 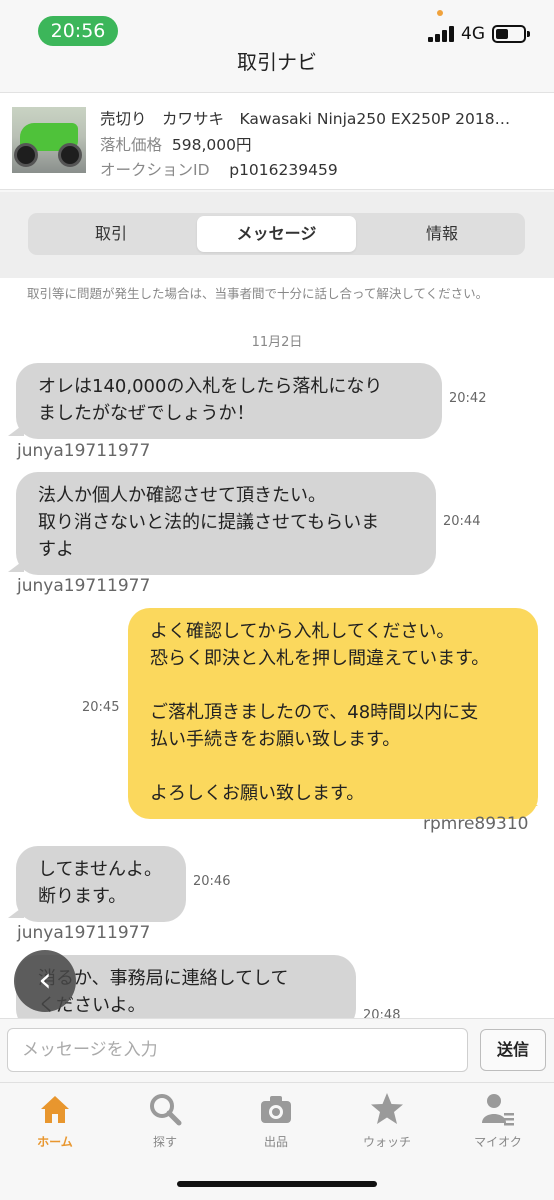 I want to click on tabbar-watch: ウォッチ, so click(x=387, y=1120).